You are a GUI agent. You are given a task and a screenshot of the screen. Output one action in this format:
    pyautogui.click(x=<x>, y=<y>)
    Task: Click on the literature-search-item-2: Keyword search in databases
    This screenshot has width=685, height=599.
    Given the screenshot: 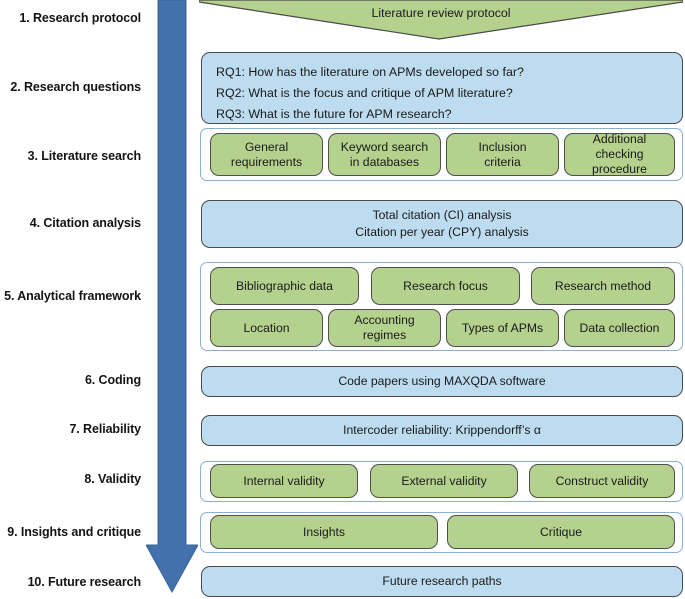 What is the action you would take?
    pyautogui.click(x=384, y=154)
    